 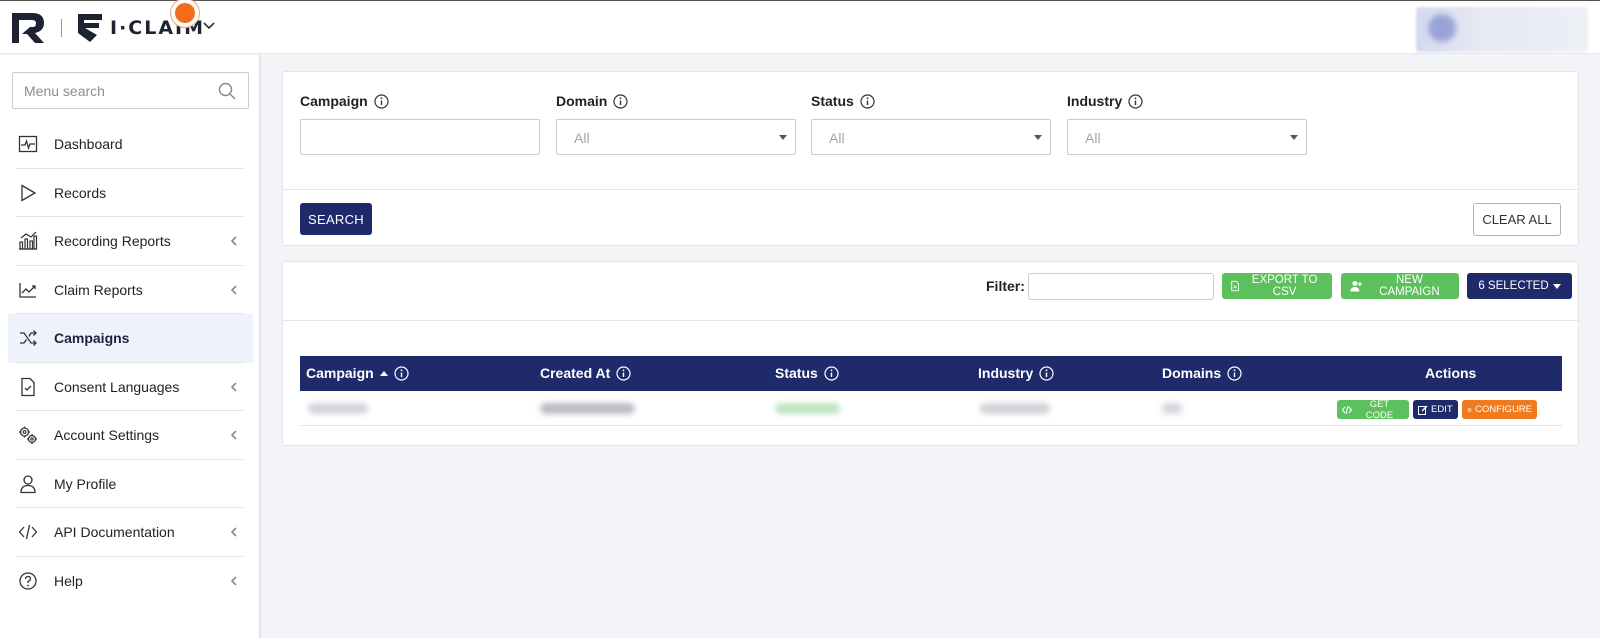 What do you see at coordinates (1202, 373) in the screenshot?
I see `column-header-domains: Domains` at bounding box center [1202, 373].